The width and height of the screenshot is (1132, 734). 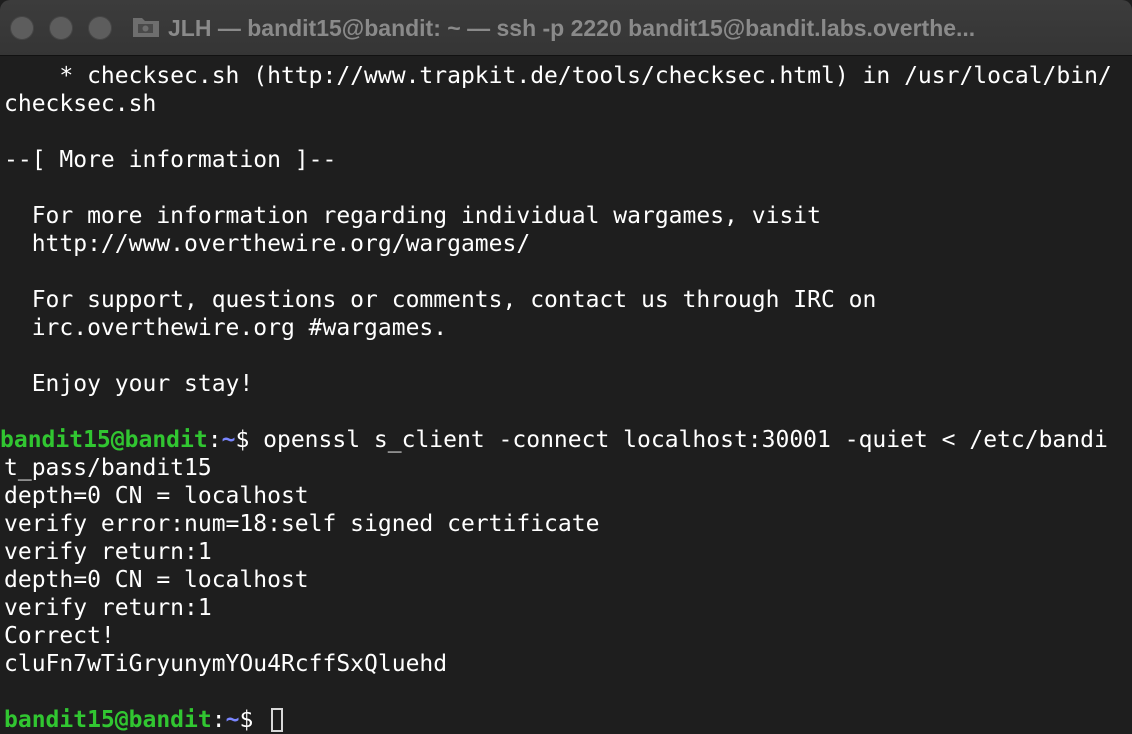 I want to click on minimize-window-button, so click(x=61, y=28).